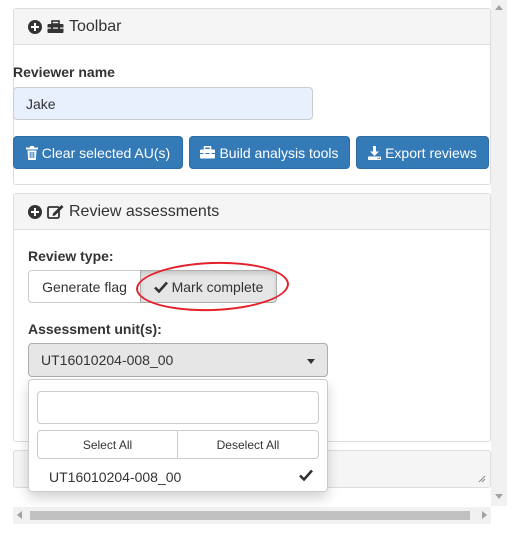 The image size is (527, 540). I want to click on scroll-up-icon, so click(499, 7).